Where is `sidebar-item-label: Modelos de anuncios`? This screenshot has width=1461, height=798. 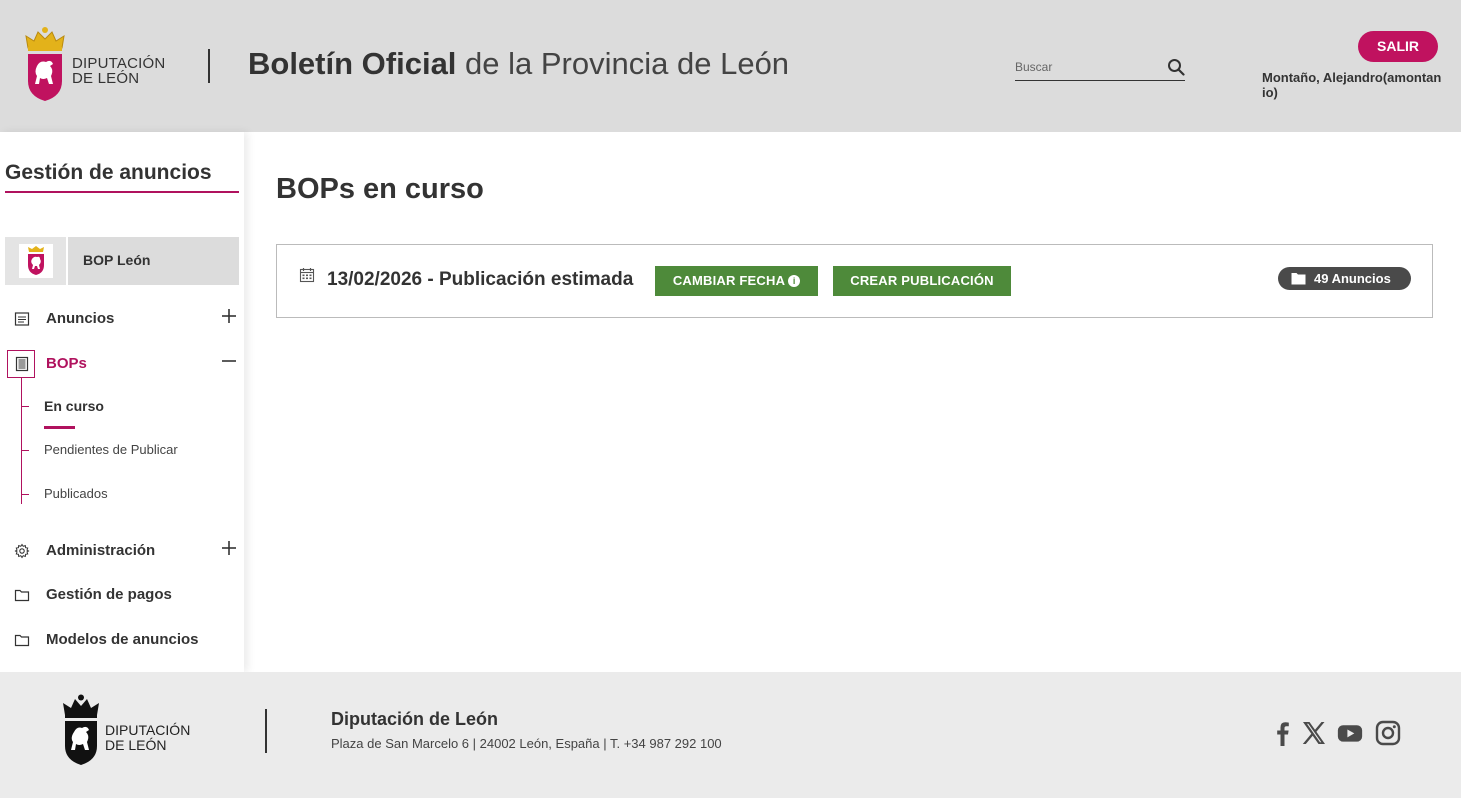
sidebar-item-label: Modelos de anuncios is located at coordinates (122, 639).